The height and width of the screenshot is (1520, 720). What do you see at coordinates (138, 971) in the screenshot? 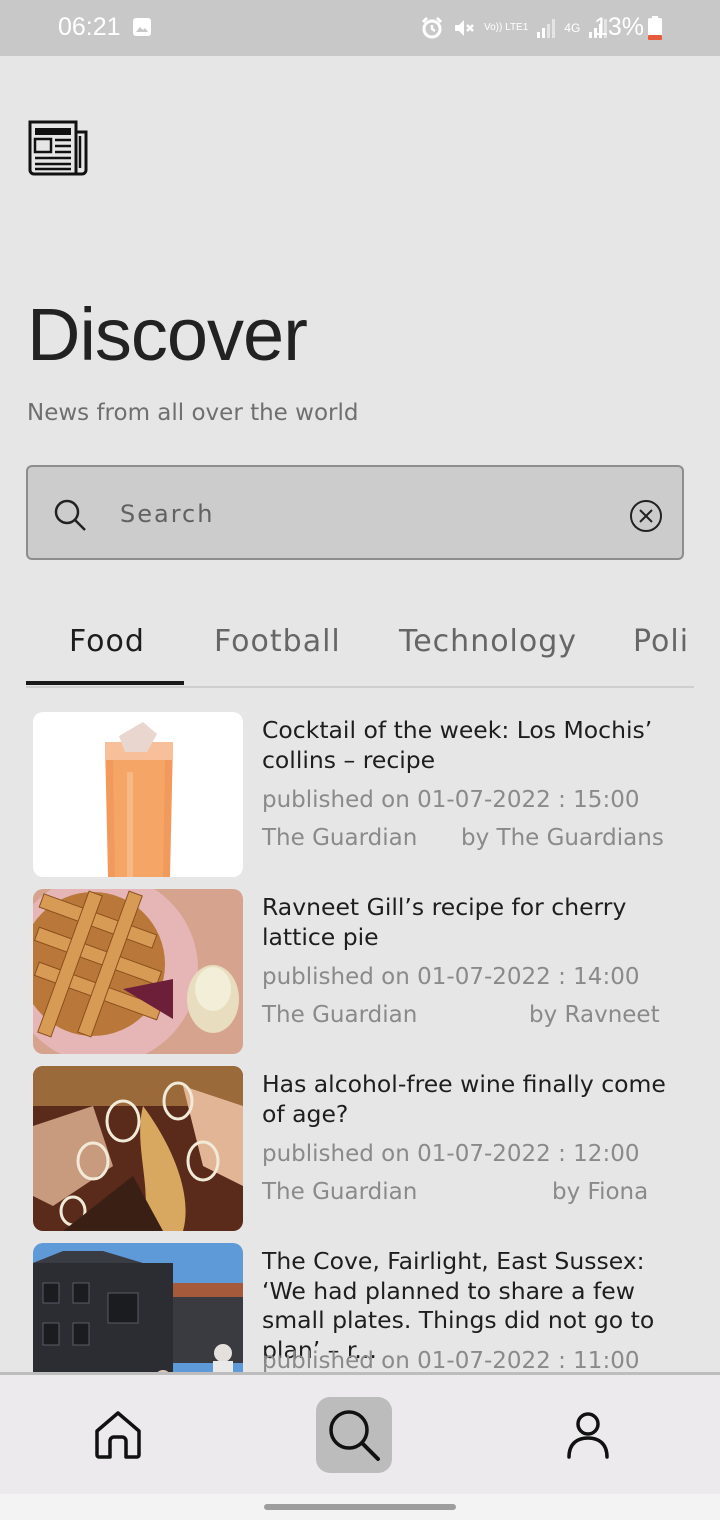
I see `cherry-pie-image` at bounding box center [138, 971].